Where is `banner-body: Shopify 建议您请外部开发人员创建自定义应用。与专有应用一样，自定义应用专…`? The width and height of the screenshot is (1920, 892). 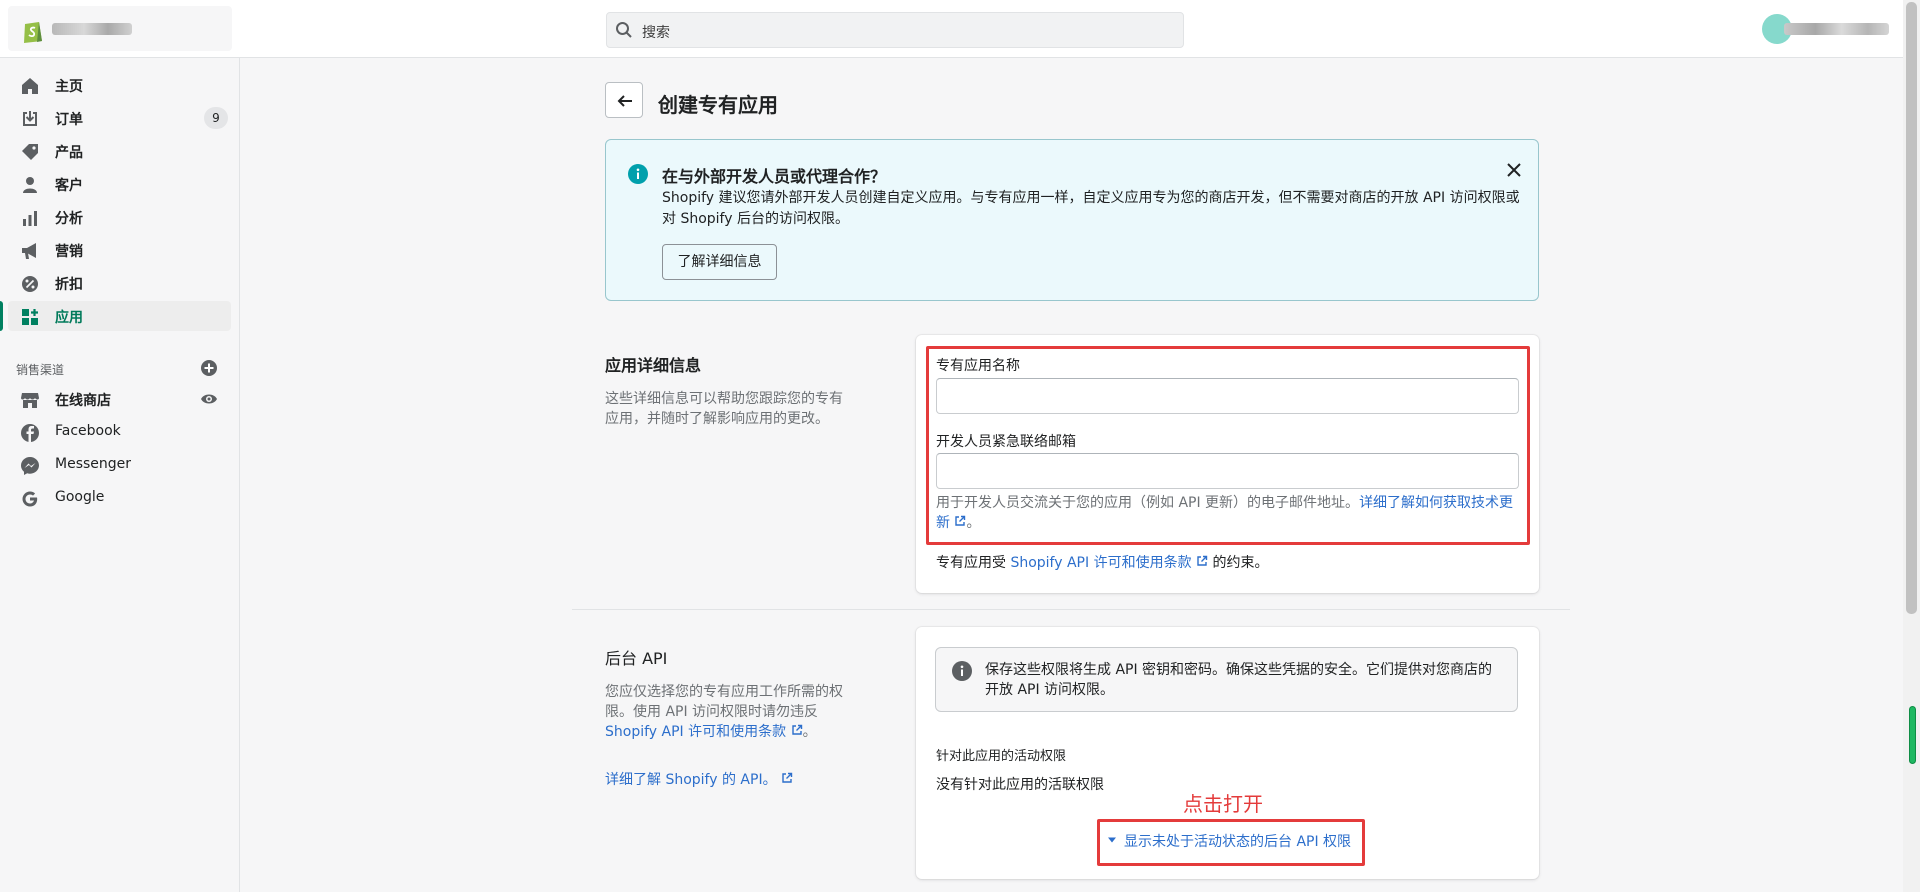
banner-body: Shopify 建议您请外部开发人员创建自定义应用。与专有应用一样，自定义应用专… is located at coordinates (1091, 208).